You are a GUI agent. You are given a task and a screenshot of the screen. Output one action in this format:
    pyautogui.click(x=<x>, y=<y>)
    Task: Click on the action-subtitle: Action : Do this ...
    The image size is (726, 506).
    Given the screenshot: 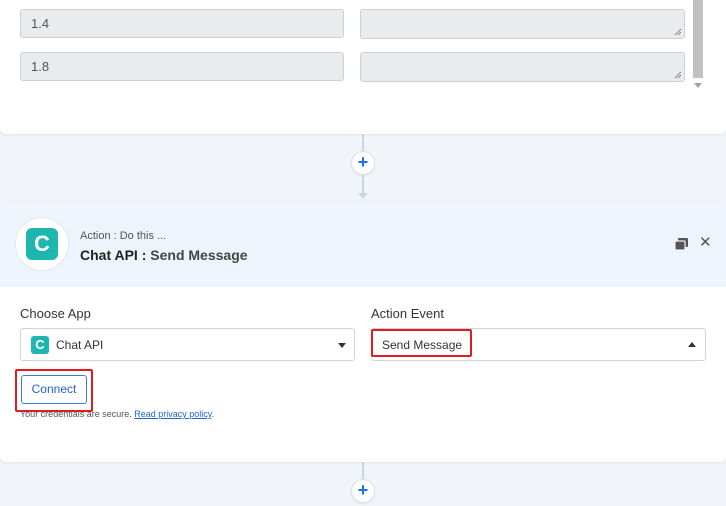 What is the action you would take?
    pyautogui.click(x=123, y=236)
    